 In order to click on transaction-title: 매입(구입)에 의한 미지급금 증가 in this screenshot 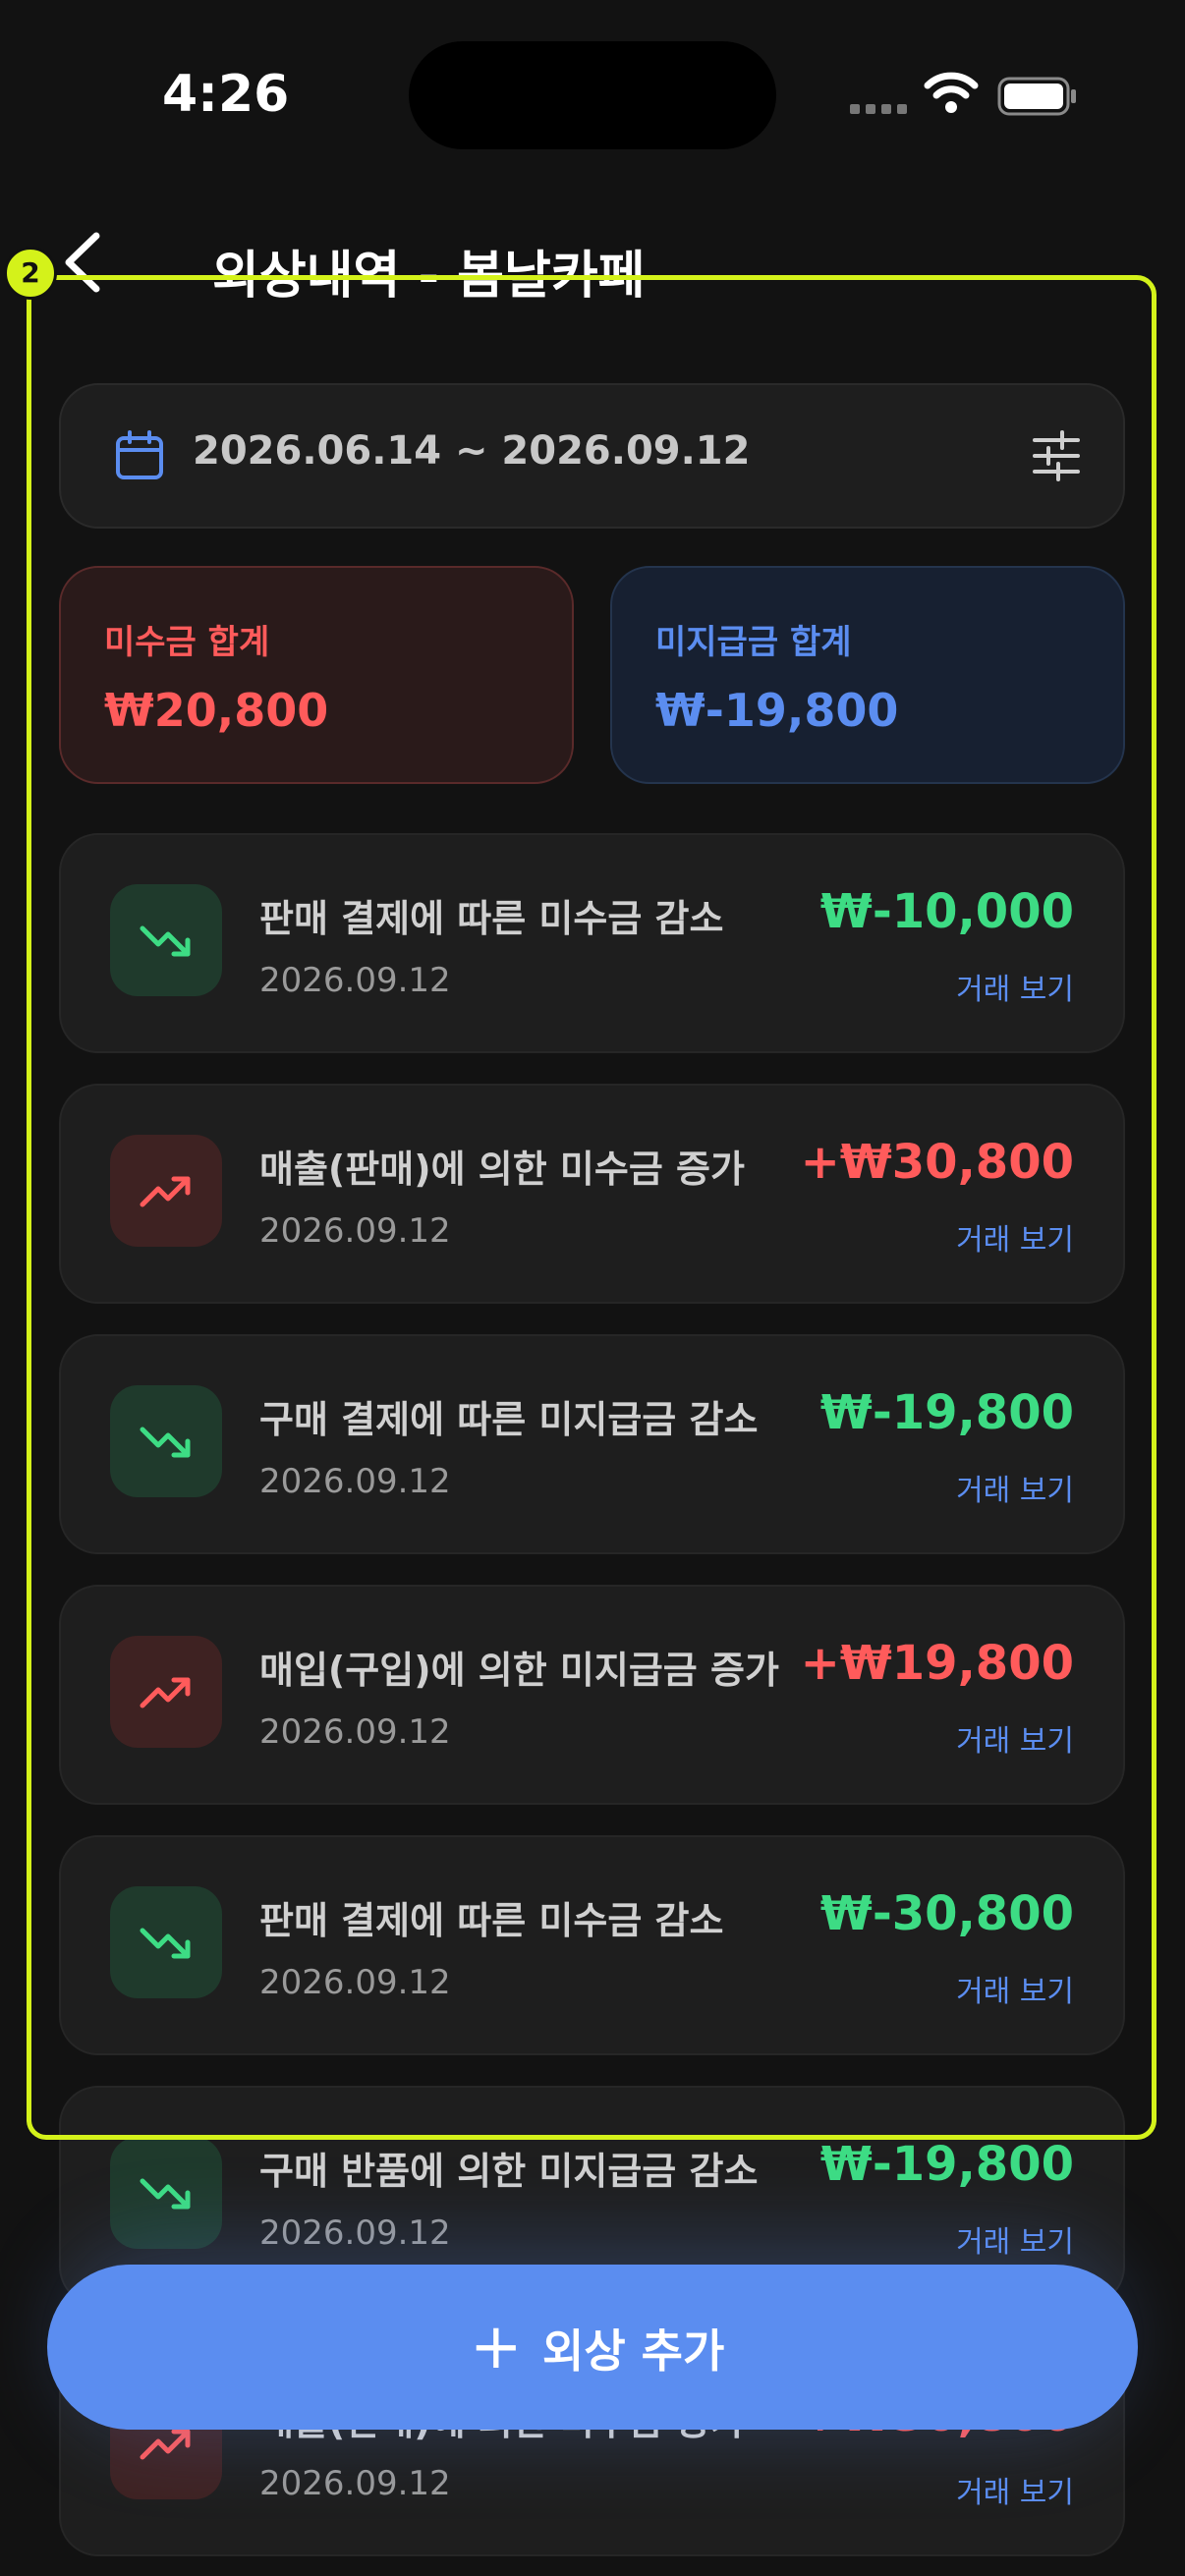, I will do `click(519, 1670)`.